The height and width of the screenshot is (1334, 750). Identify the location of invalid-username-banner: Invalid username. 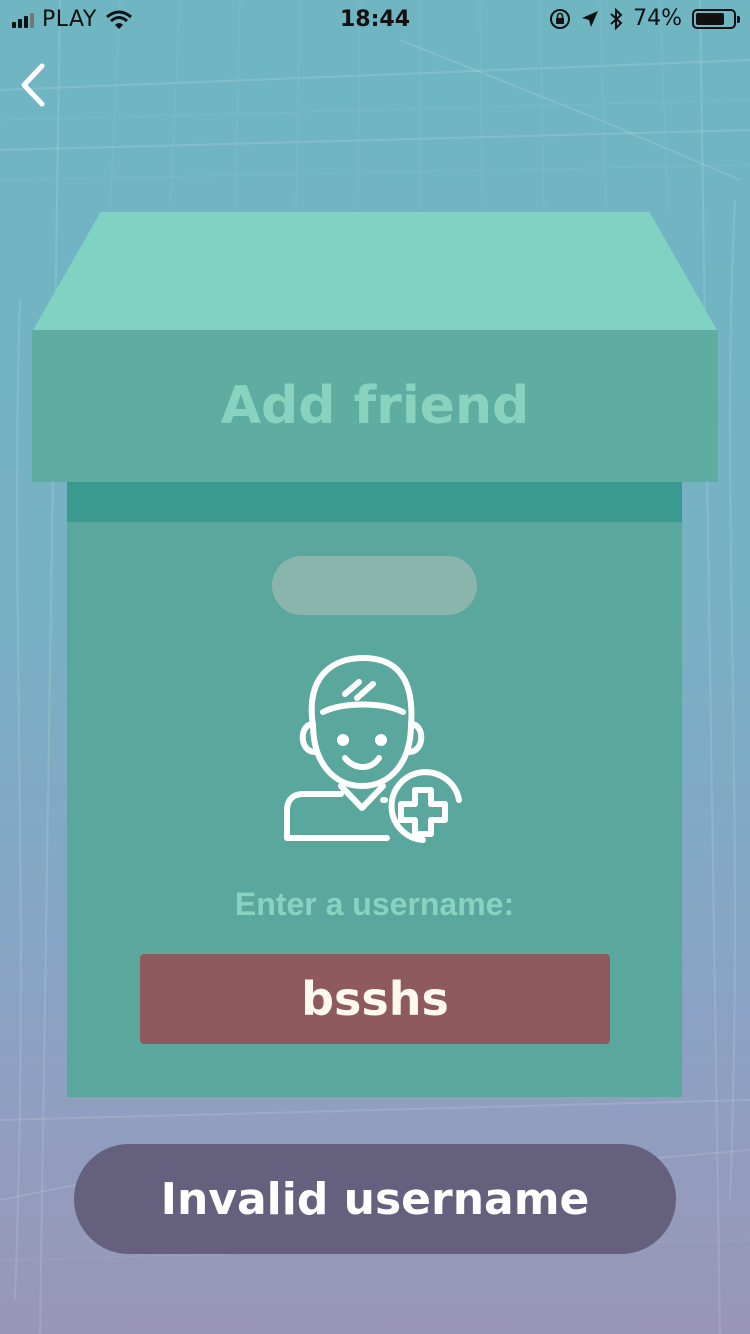
(375, 1199).